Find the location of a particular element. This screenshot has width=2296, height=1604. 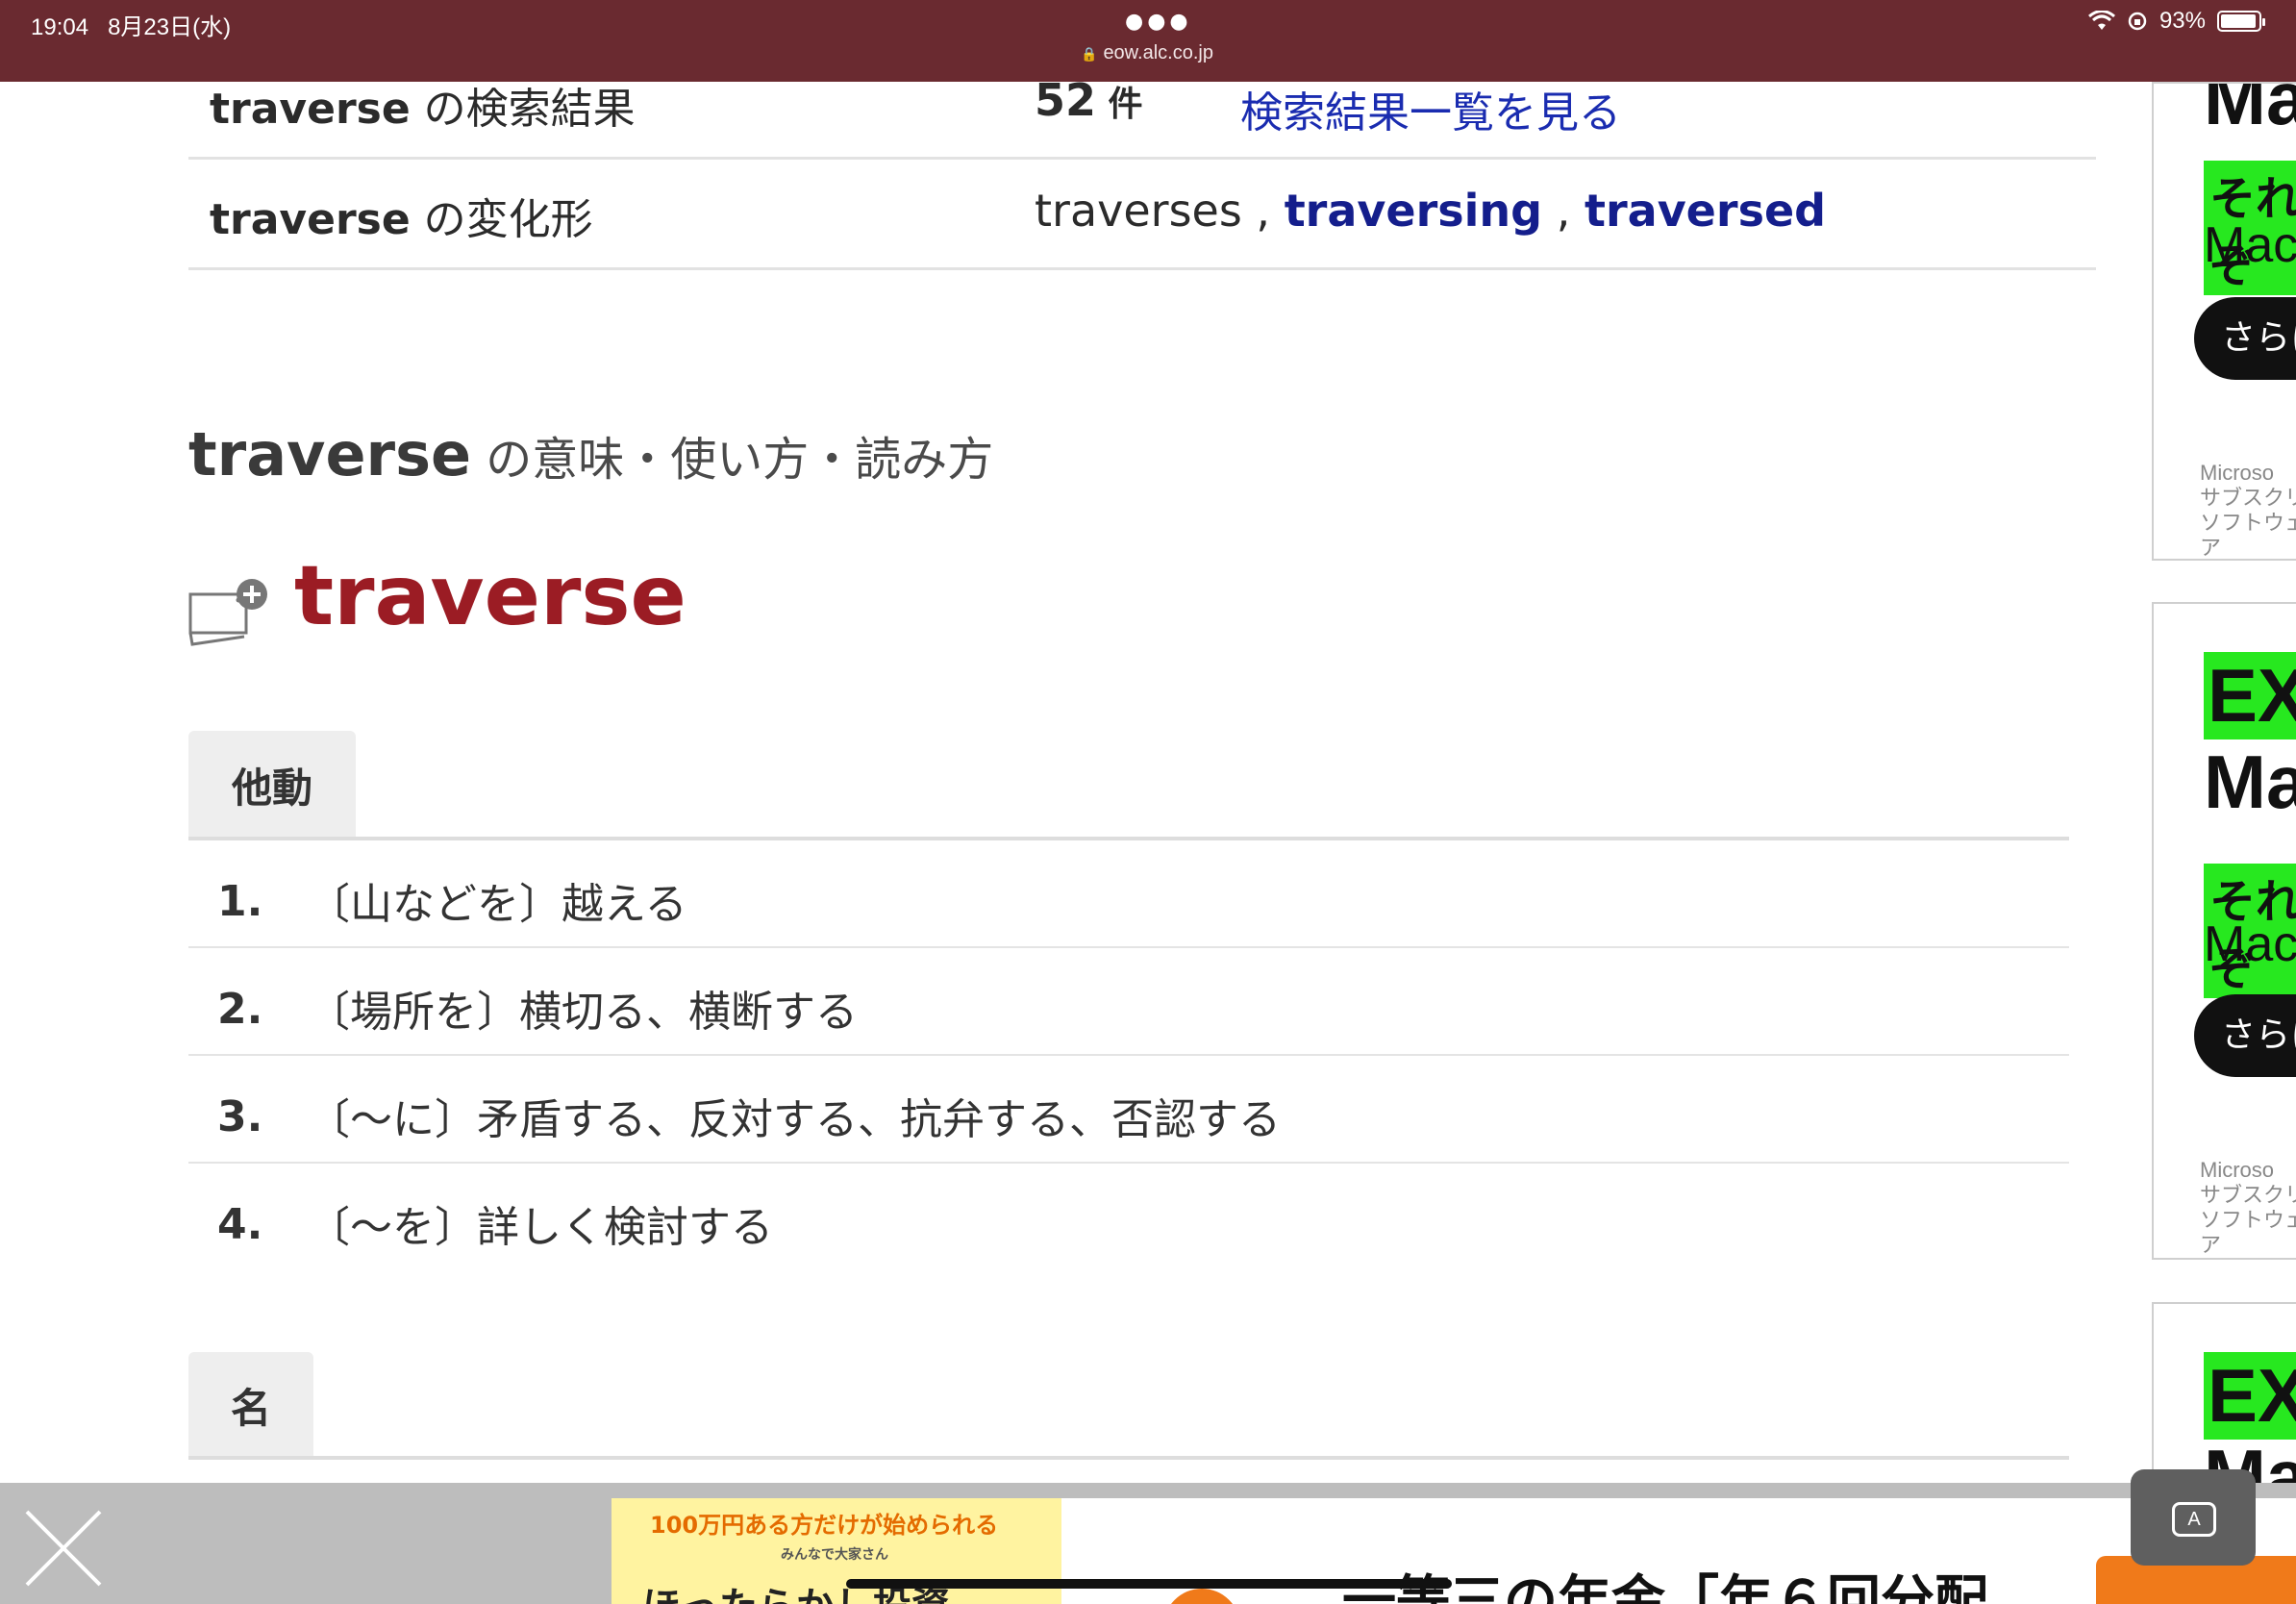

search-results-row: traverse の検索結果 52 件 検索結果一覧を見る is located at coordinates (1142, 117).